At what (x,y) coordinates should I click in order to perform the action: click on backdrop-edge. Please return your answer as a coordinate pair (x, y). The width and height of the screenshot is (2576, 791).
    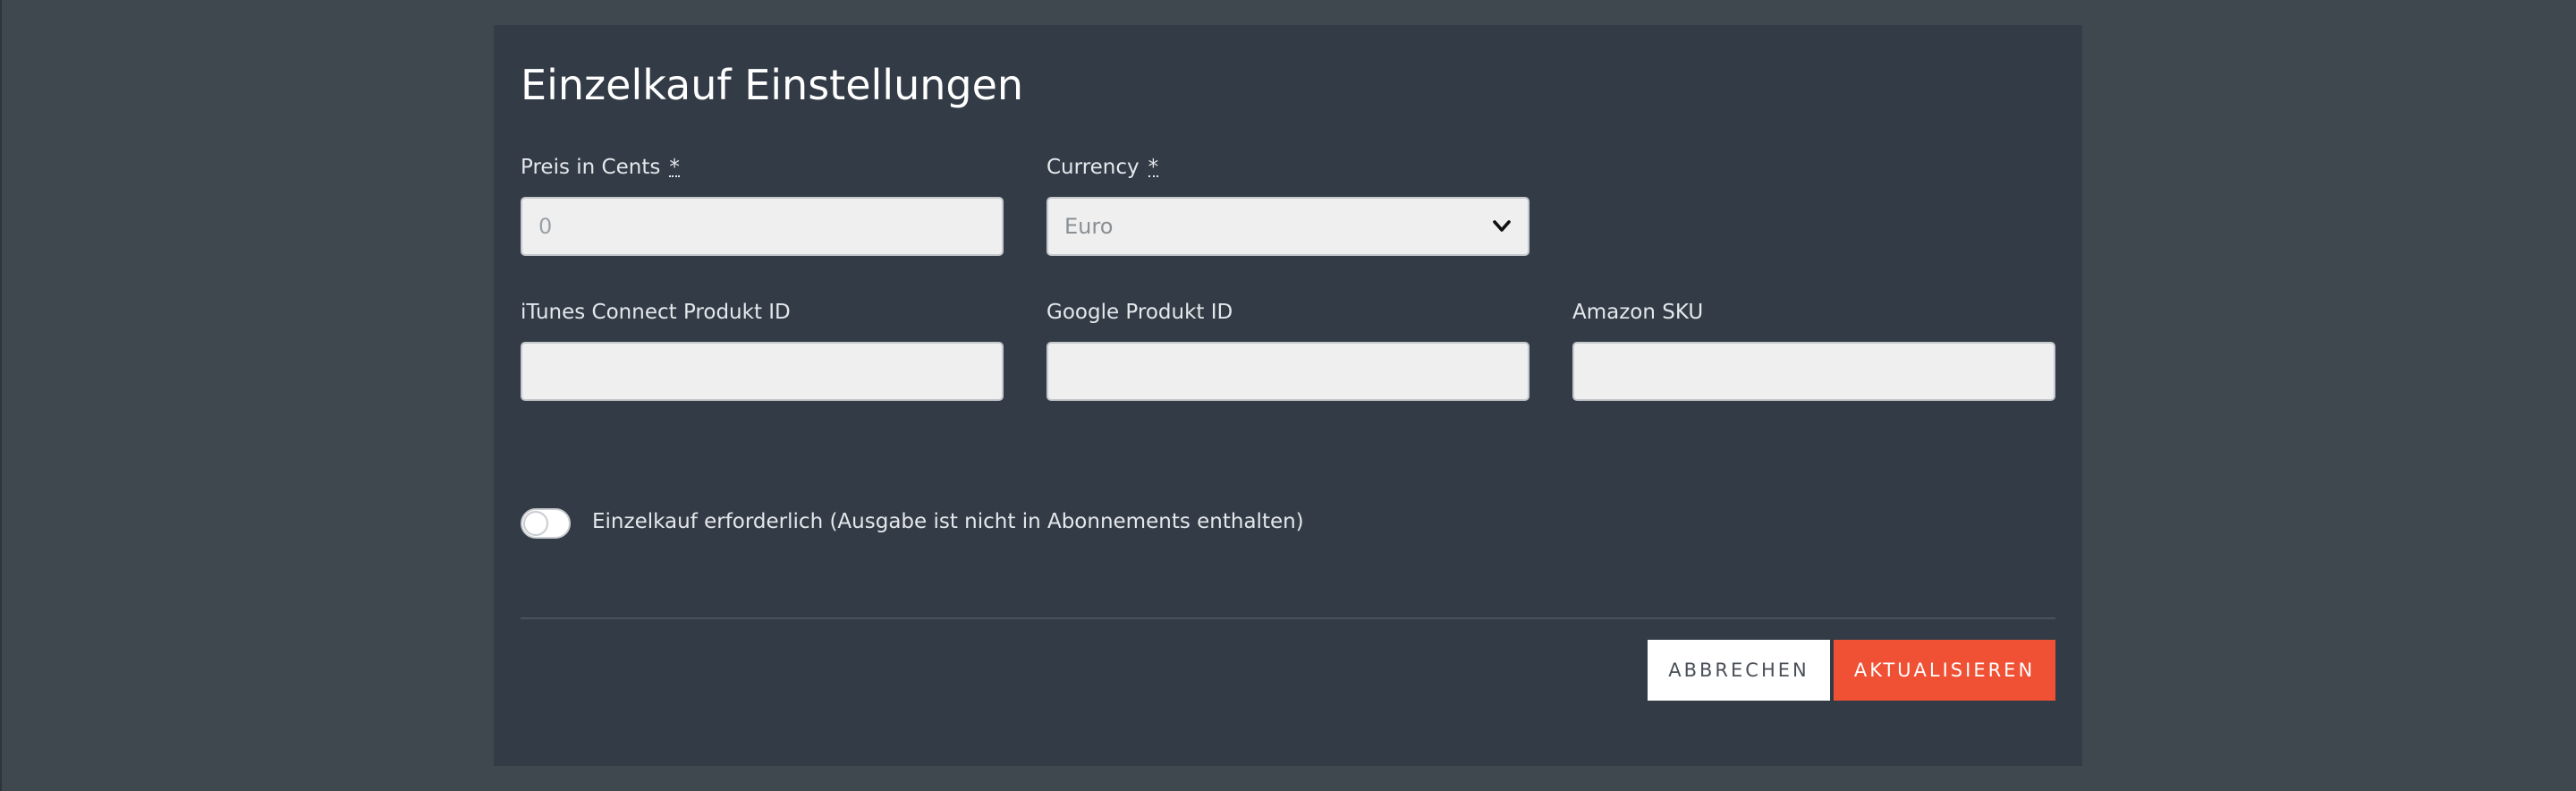
    Looking at the image, I should click on (1, 395).